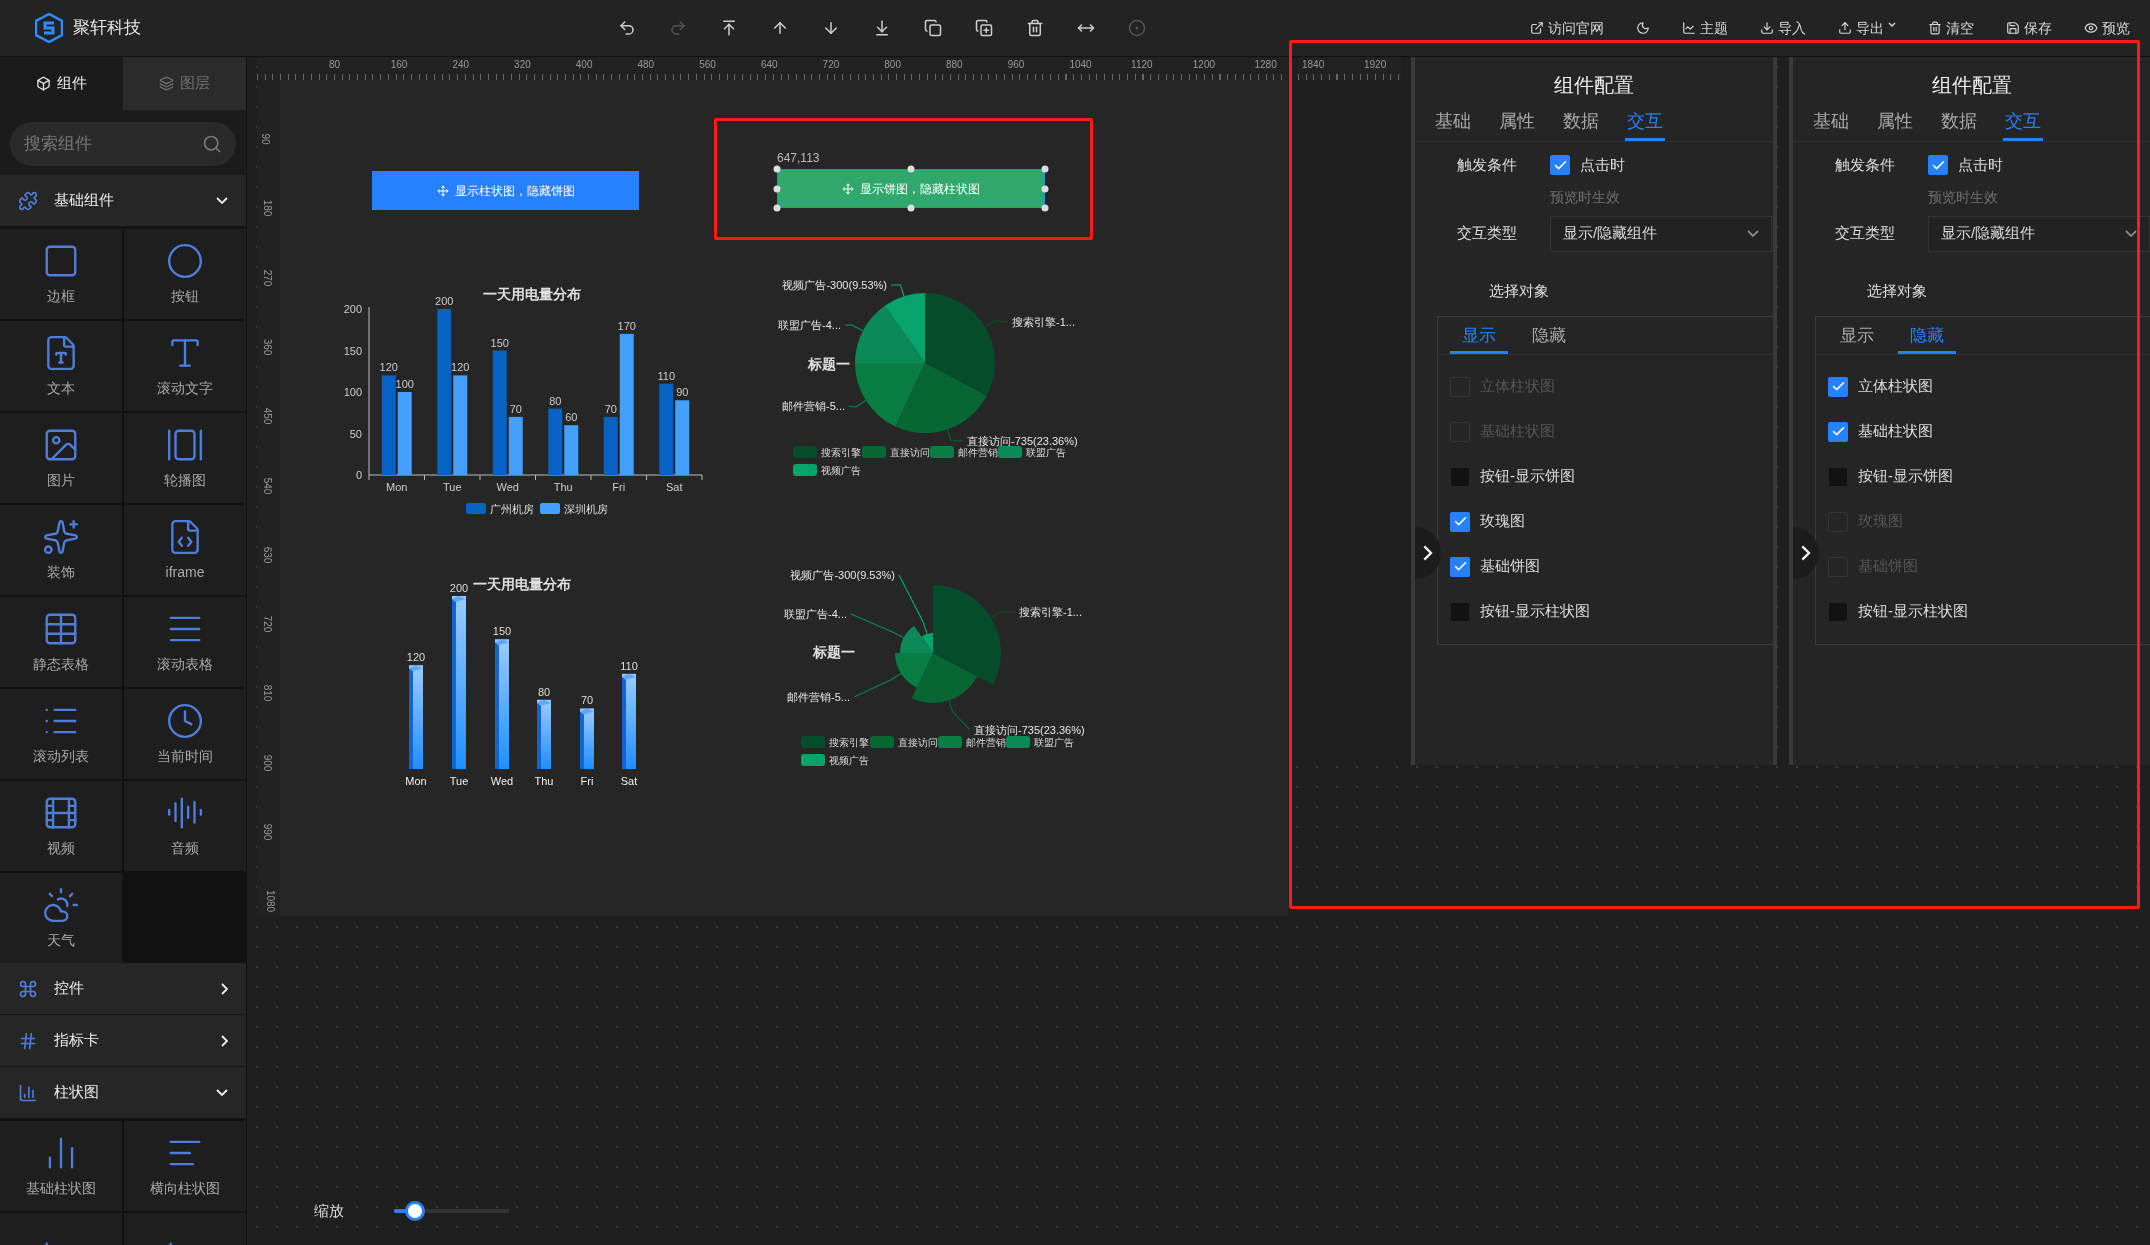  Describe the element at coordinates (123, 1041) in the screenshot. I see `category-header: 指标卡` at that location.